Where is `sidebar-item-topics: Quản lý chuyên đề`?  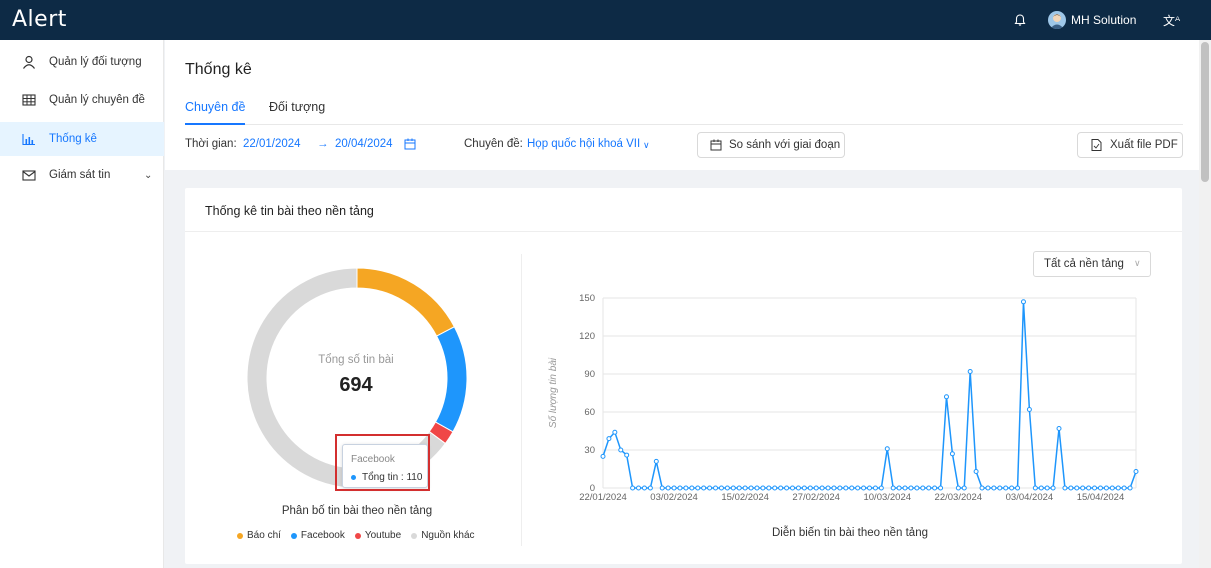 sidebar-item-topics: Quản lý chuyên đề is located at coordinates (82, 100).